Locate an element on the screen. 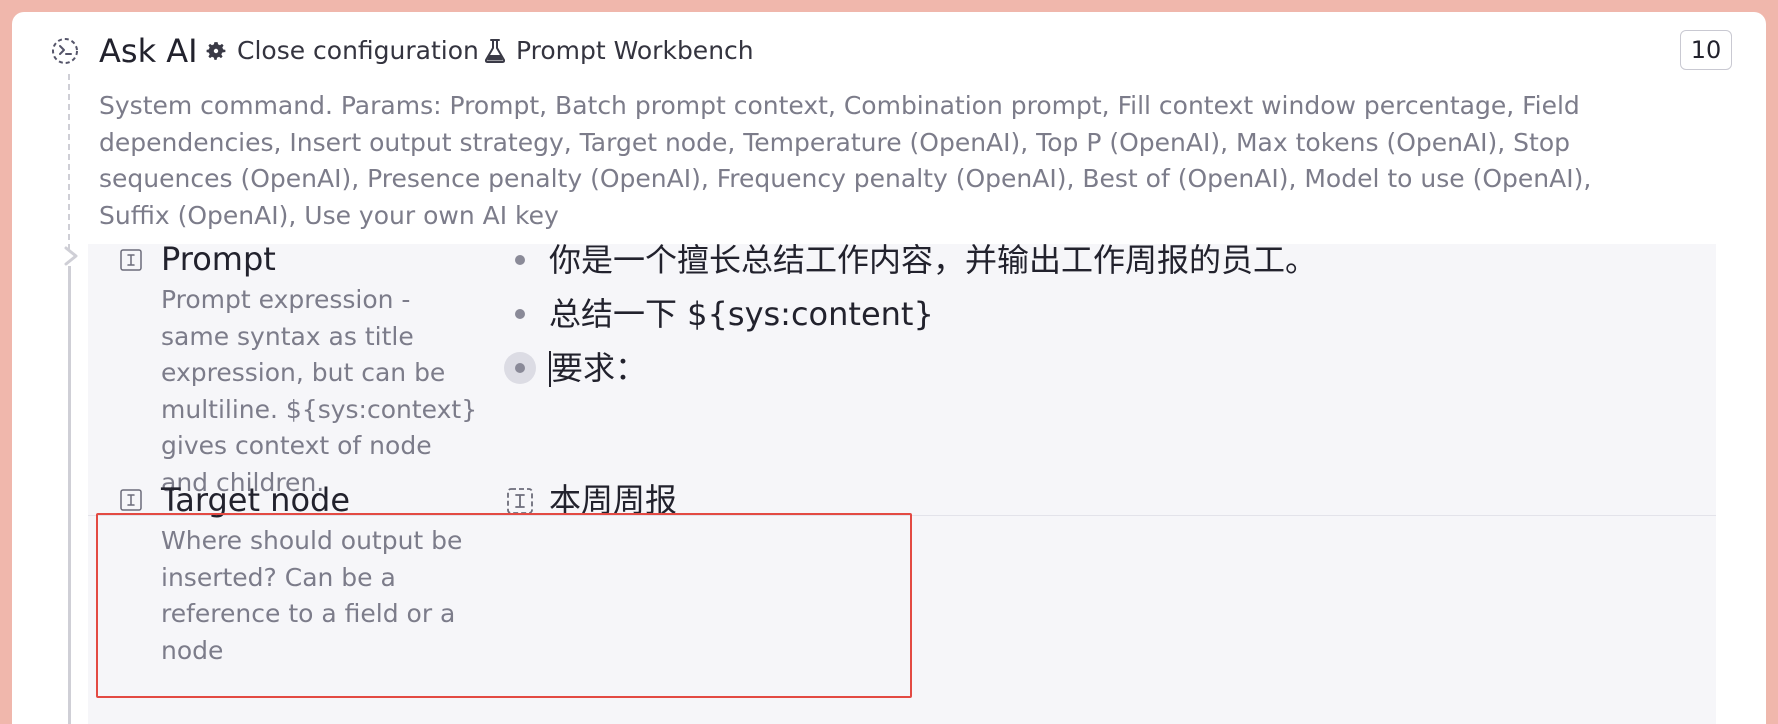  prompt-workbench-label: Prompt Workbench is located at coordinates (635, 50).